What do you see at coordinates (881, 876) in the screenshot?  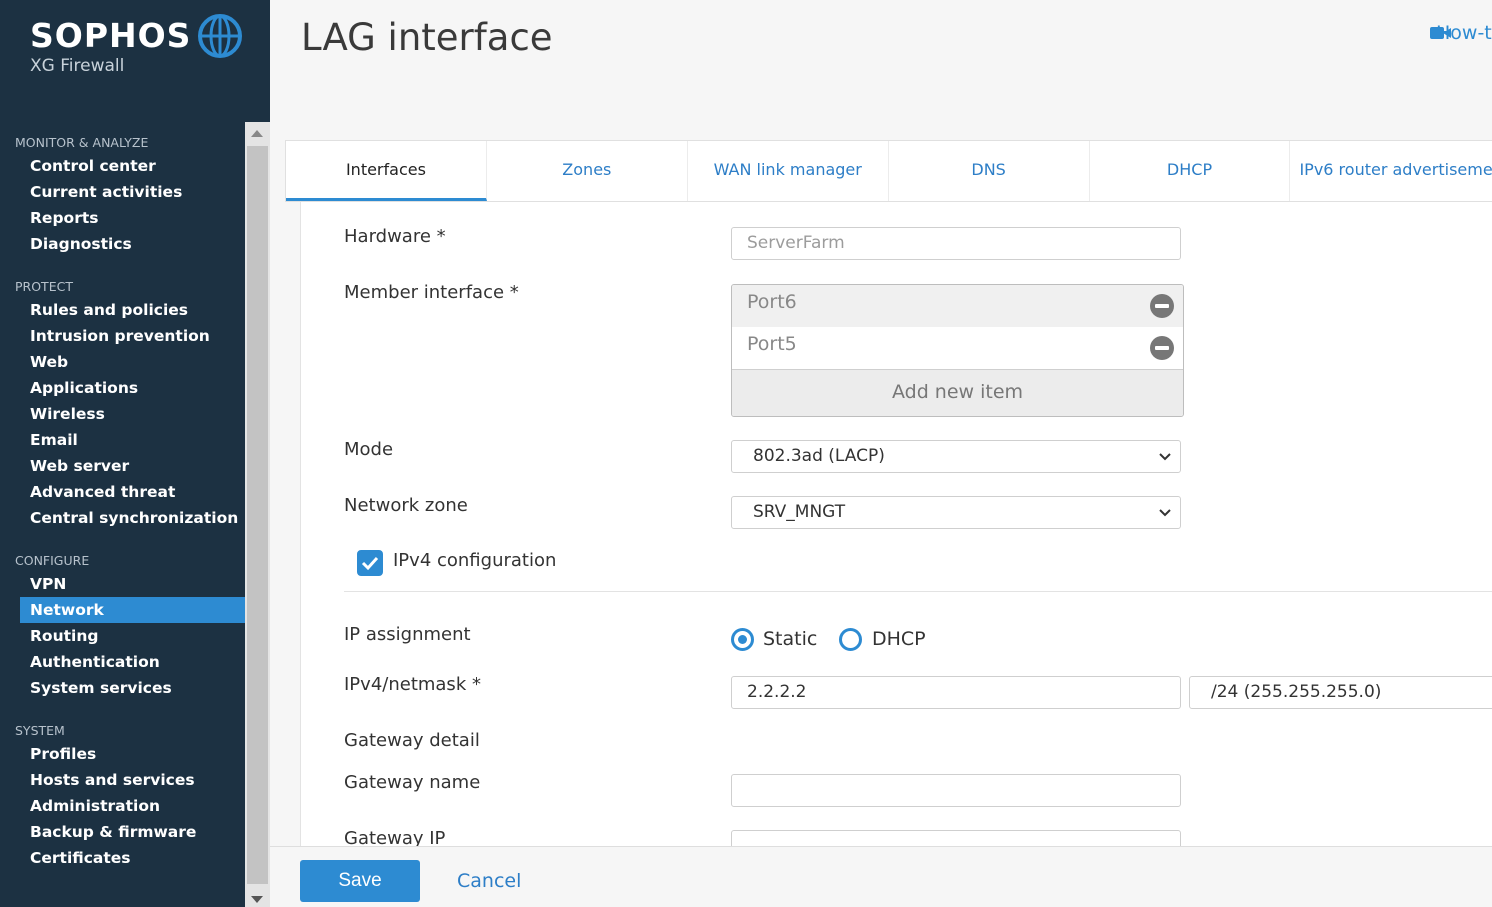 I see `form-footer: Save Cancel` at bounding box center [881, 876].